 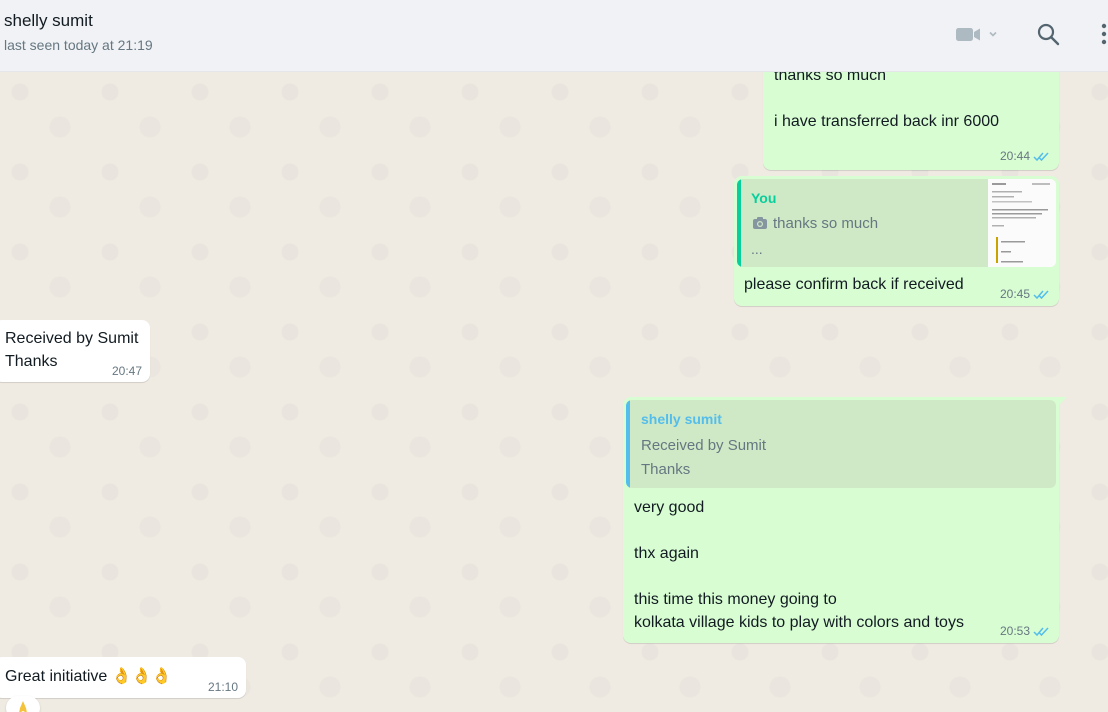 I want to click on message-timestamp: 20:53, so click(x=1025, y=631).